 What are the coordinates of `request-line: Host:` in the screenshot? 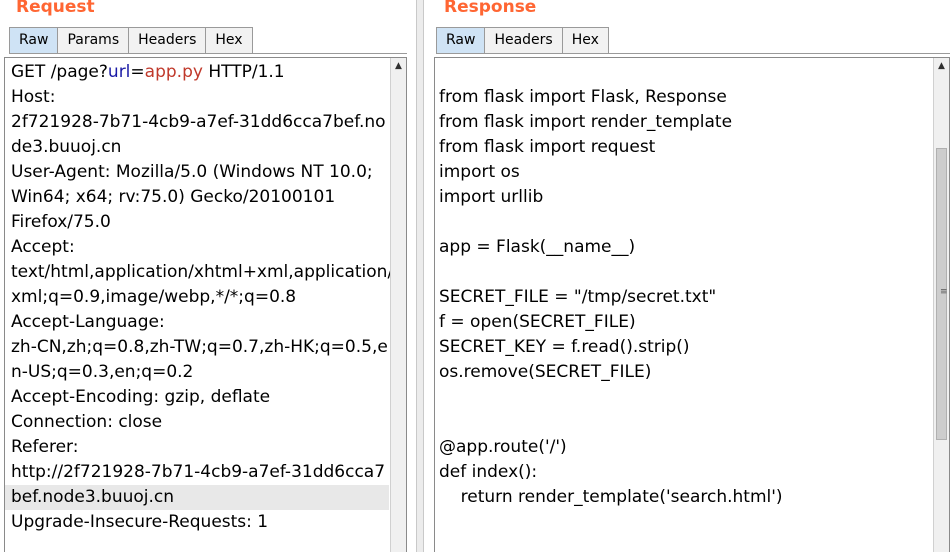 It's located at (33, 97).